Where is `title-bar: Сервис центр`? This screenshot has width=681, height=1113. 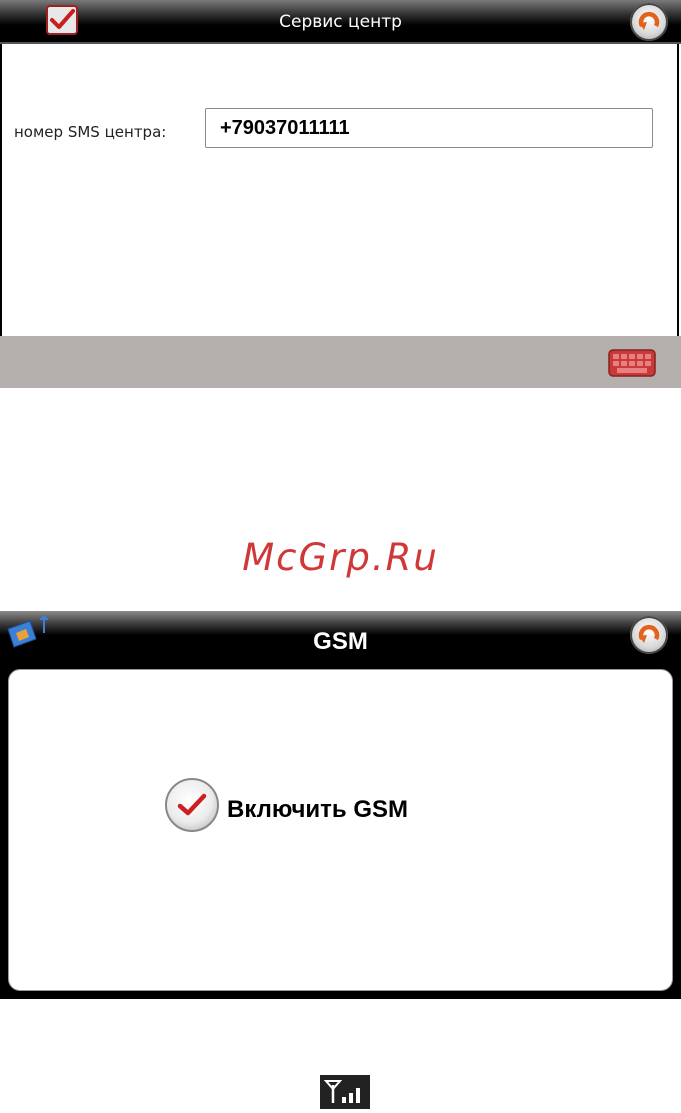
title-bar: Сервис центр is located at coordinates (340, 22).